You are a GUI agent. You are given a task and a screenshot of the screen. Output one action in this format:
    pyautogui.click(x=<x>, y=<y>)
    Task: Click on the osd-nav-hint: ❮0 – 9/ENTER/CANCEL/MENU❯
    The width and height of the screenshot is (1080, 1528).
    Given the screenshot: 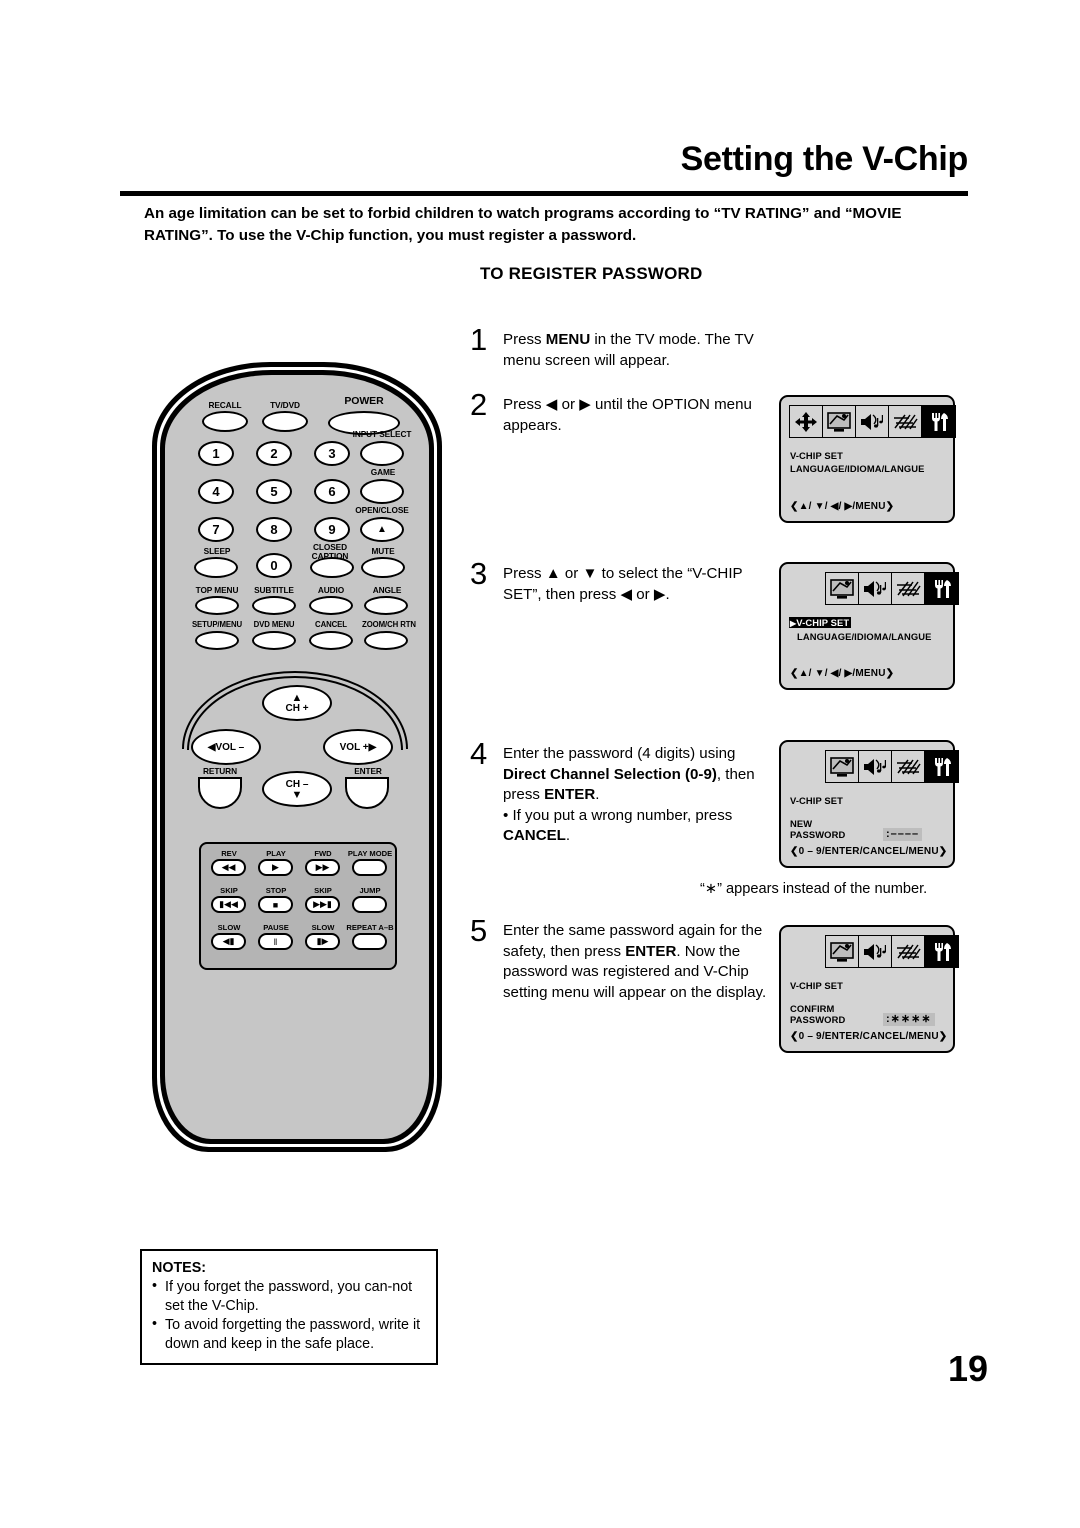 What is the action you would take?
    pyautogui.click(x=869, y=1036)
    